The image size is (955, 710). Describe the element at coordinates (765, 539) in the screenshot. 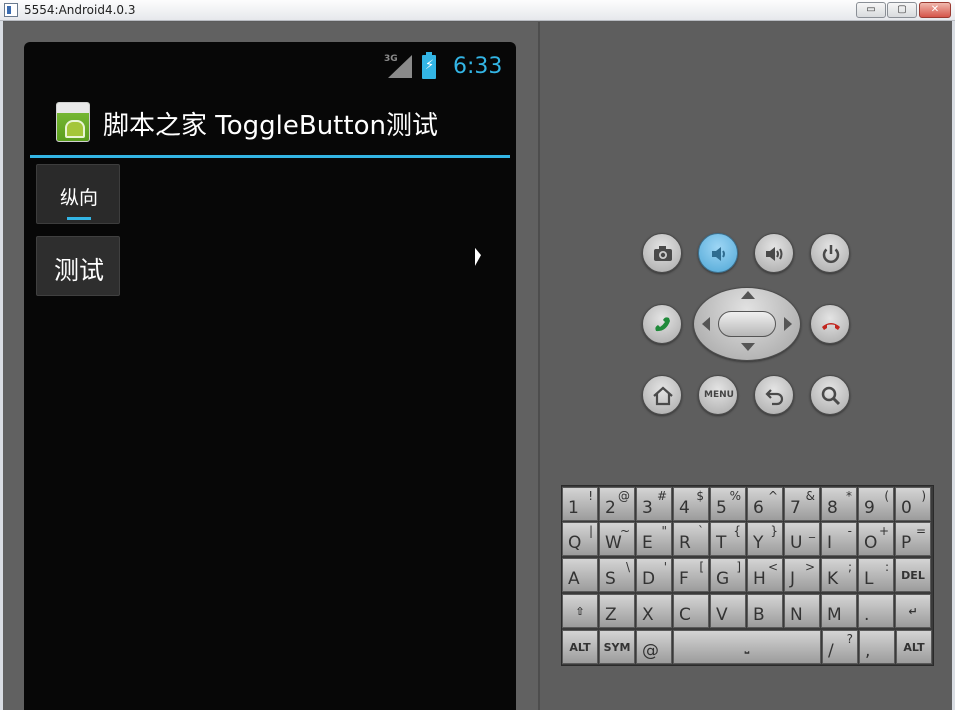

I see `keyboard-key: Y}` at that location.